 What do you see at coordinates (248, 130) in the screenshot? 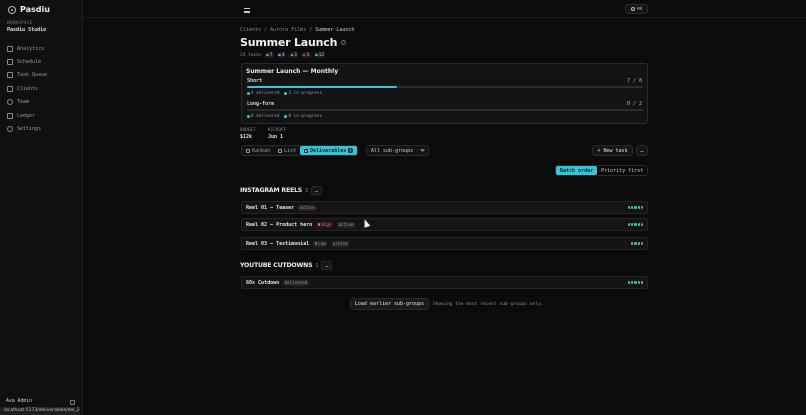
I see `budget-label: BUDGET` at bounding box center [248, 130].